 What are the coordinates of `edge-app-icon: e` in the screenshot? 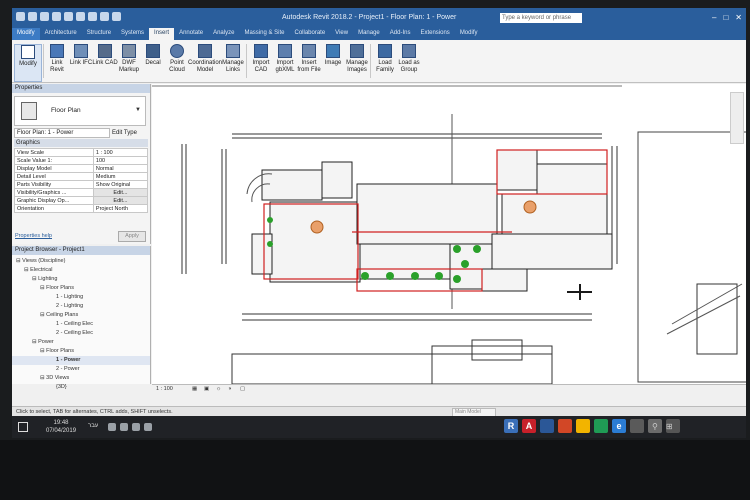 It's located at (619, 426).